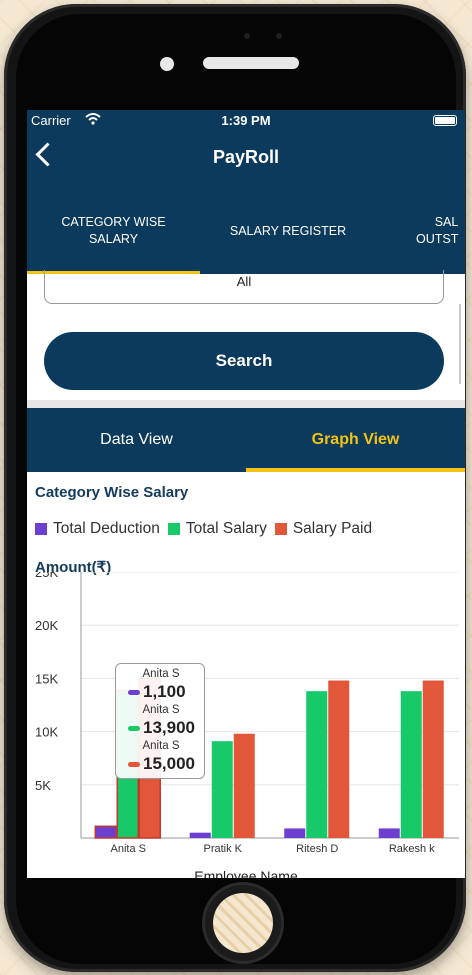 Image resolution: width=472 pixels, height=975 pixels. I want to click on page-title: PayRoll, so click(246, 157).